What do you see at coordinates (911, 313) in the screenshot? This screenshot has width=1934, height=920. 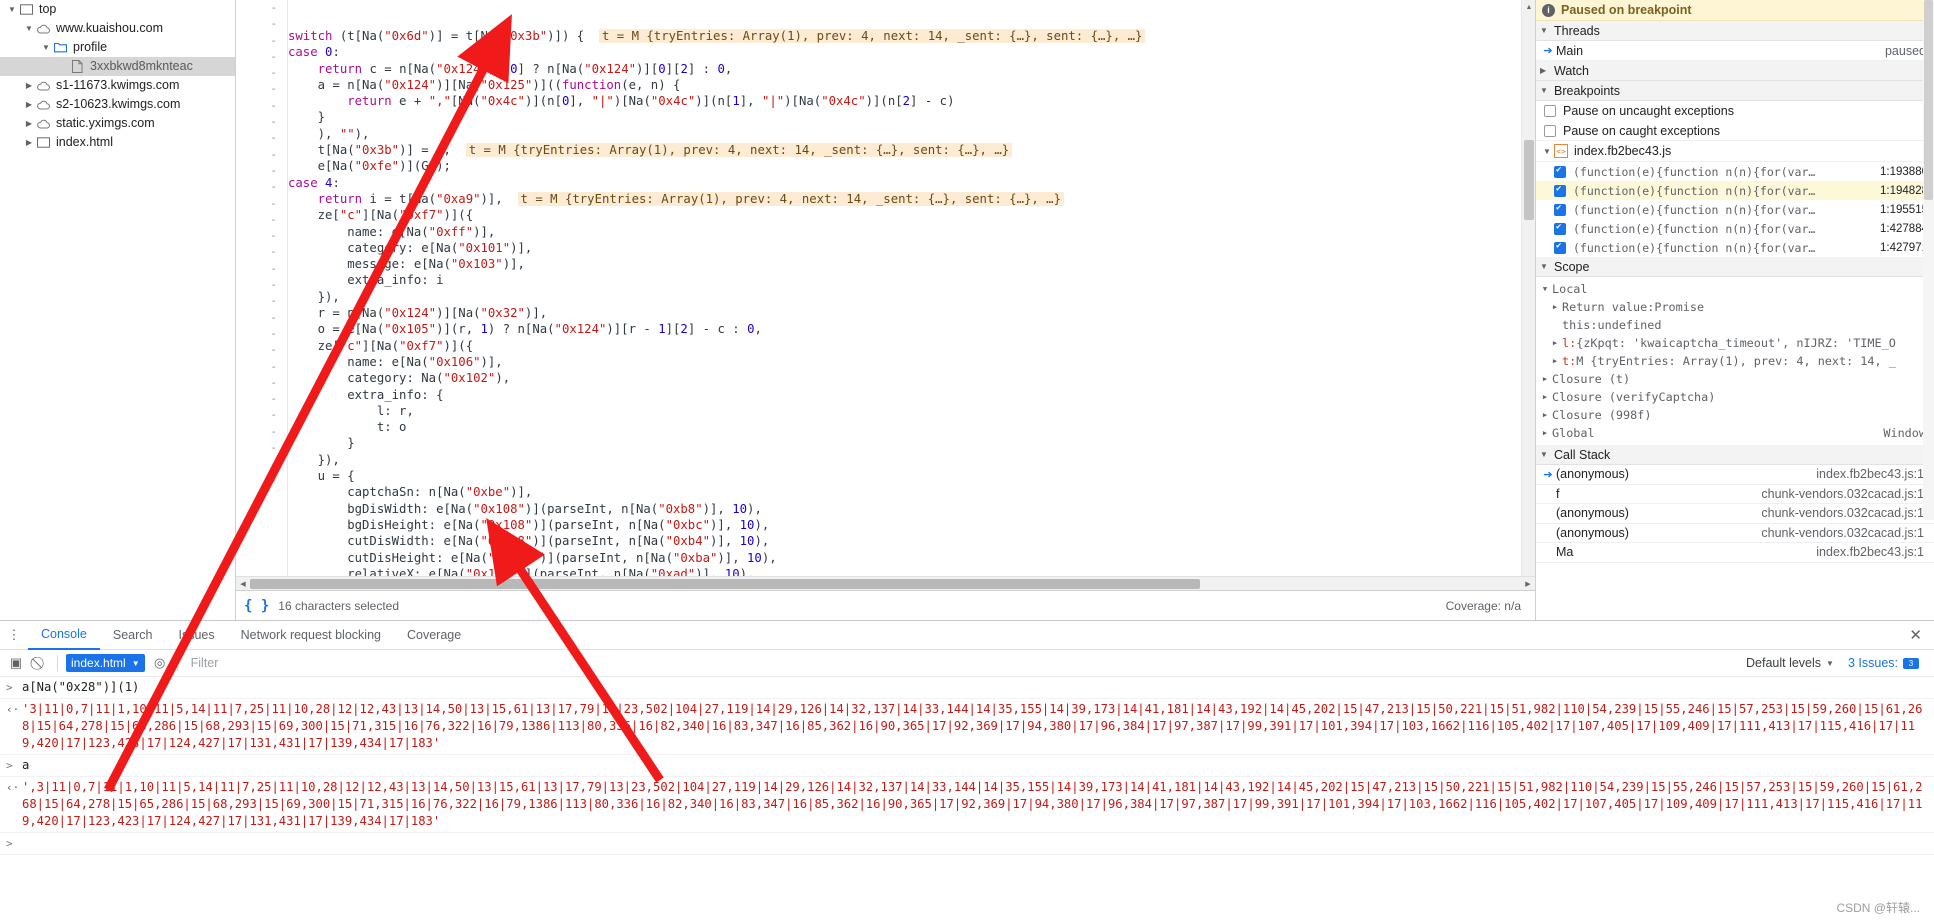 I see `code-line: r = n[Na("0x124")][Na("0x32")],` at bounding box center [911, 313].